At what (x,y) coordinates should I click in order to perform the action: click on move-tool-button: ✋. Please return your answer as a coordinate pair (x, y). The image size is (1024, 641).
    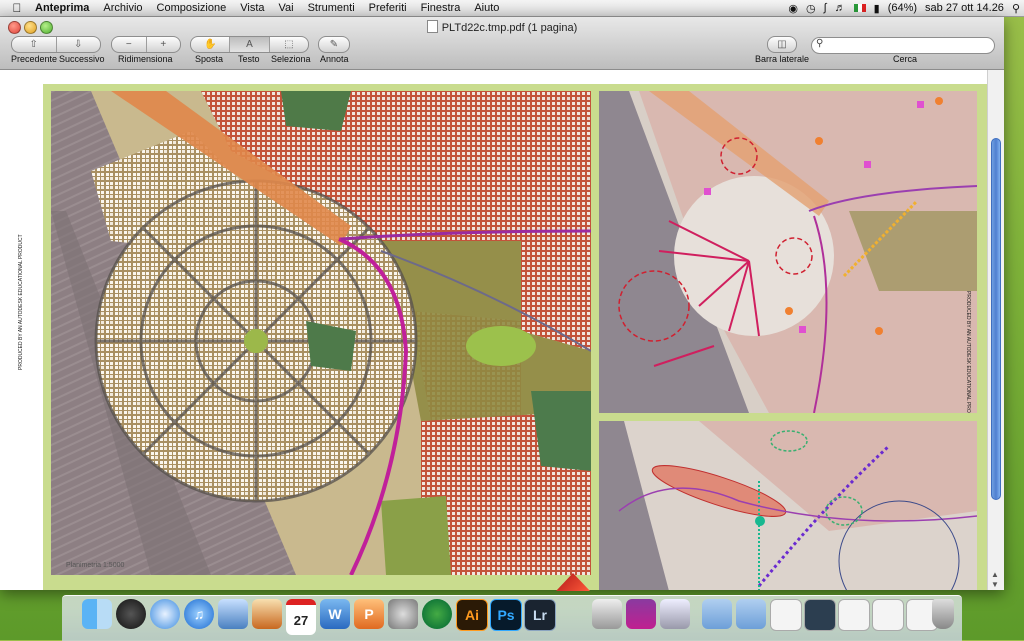
    Looking at the image, I should click on (211, 44).